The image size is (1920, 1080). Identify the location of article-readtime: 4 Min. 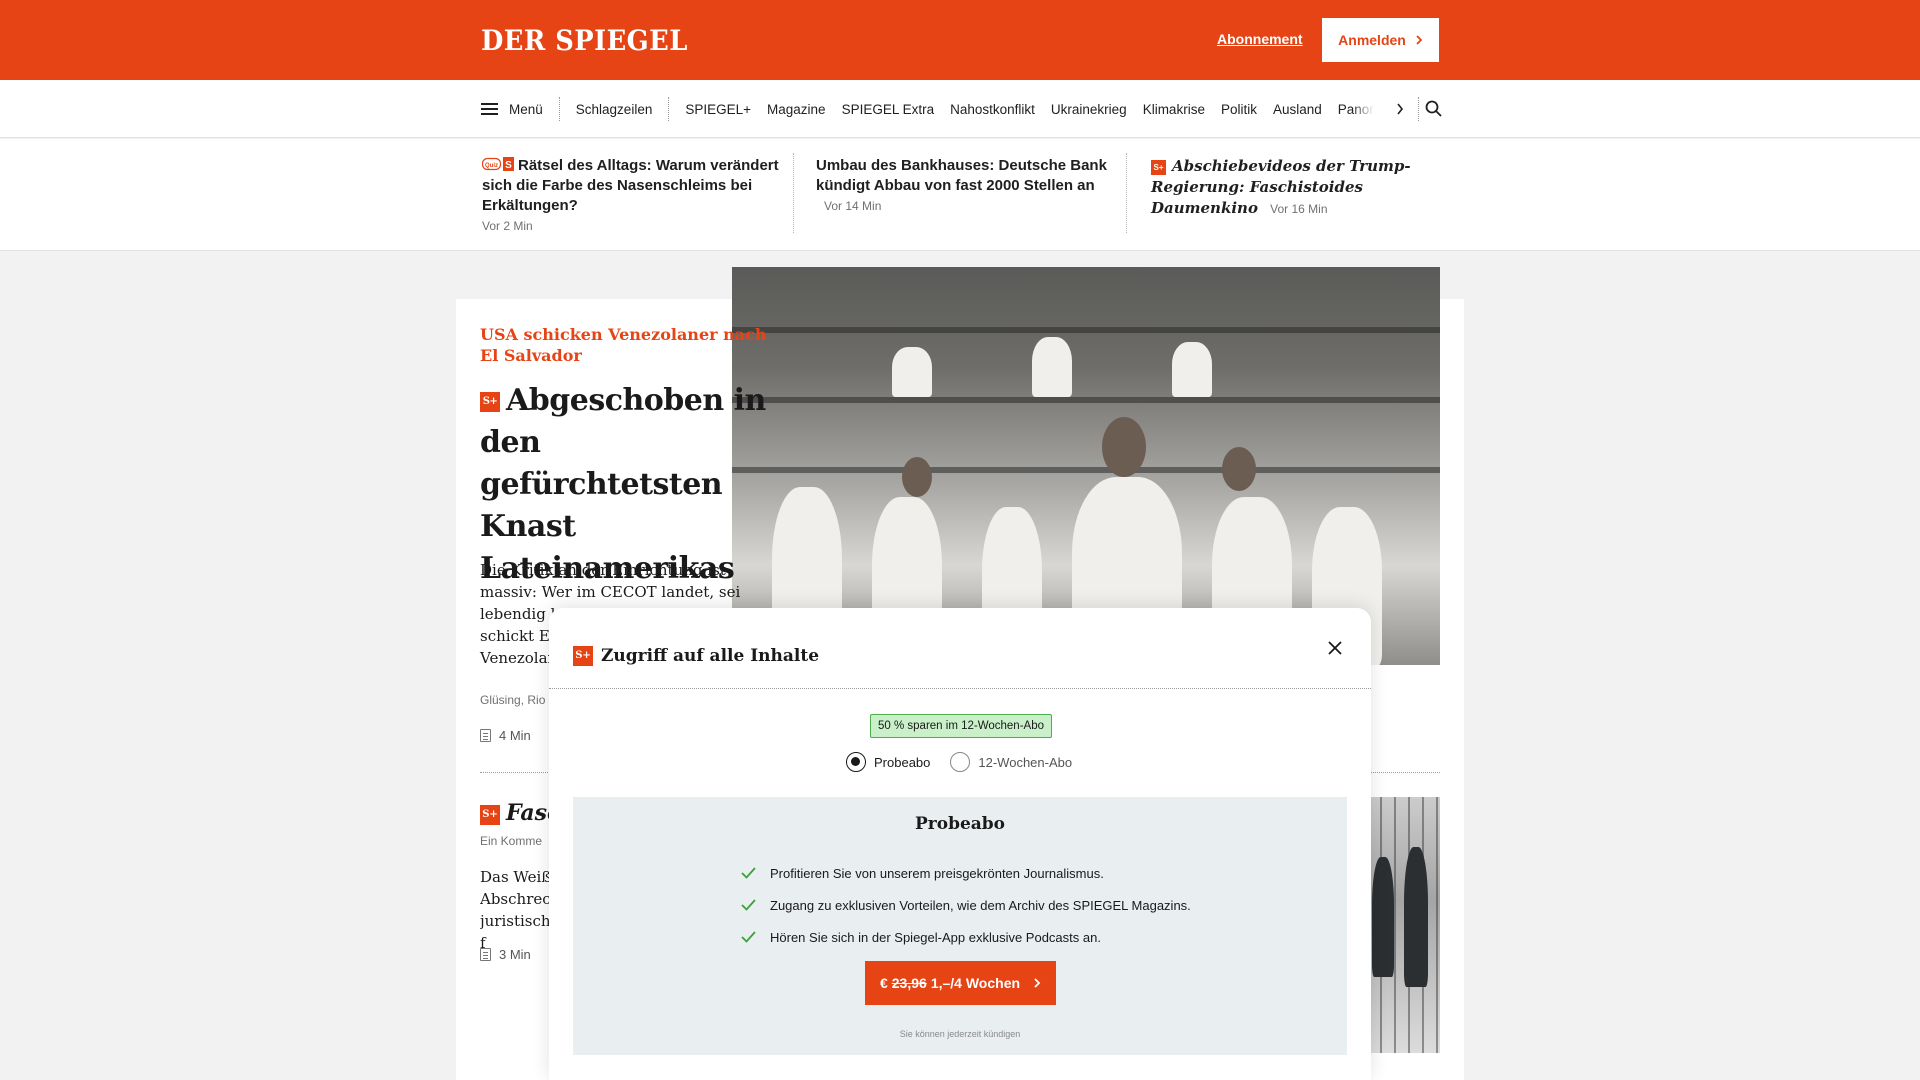
(505, 735).